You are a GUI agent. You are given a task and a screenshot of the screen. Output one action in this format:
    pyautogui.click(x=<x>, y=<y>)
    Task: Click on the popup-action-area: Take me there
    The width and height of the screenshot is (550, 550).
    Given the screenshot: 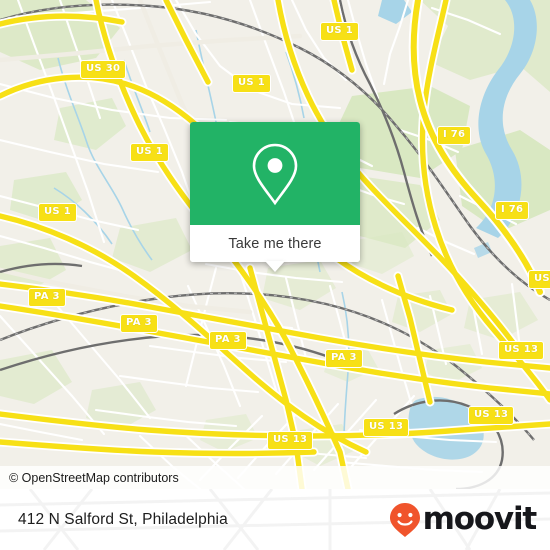 What is the action you would take?
    pyautogui.click(x=275, y=243)
    